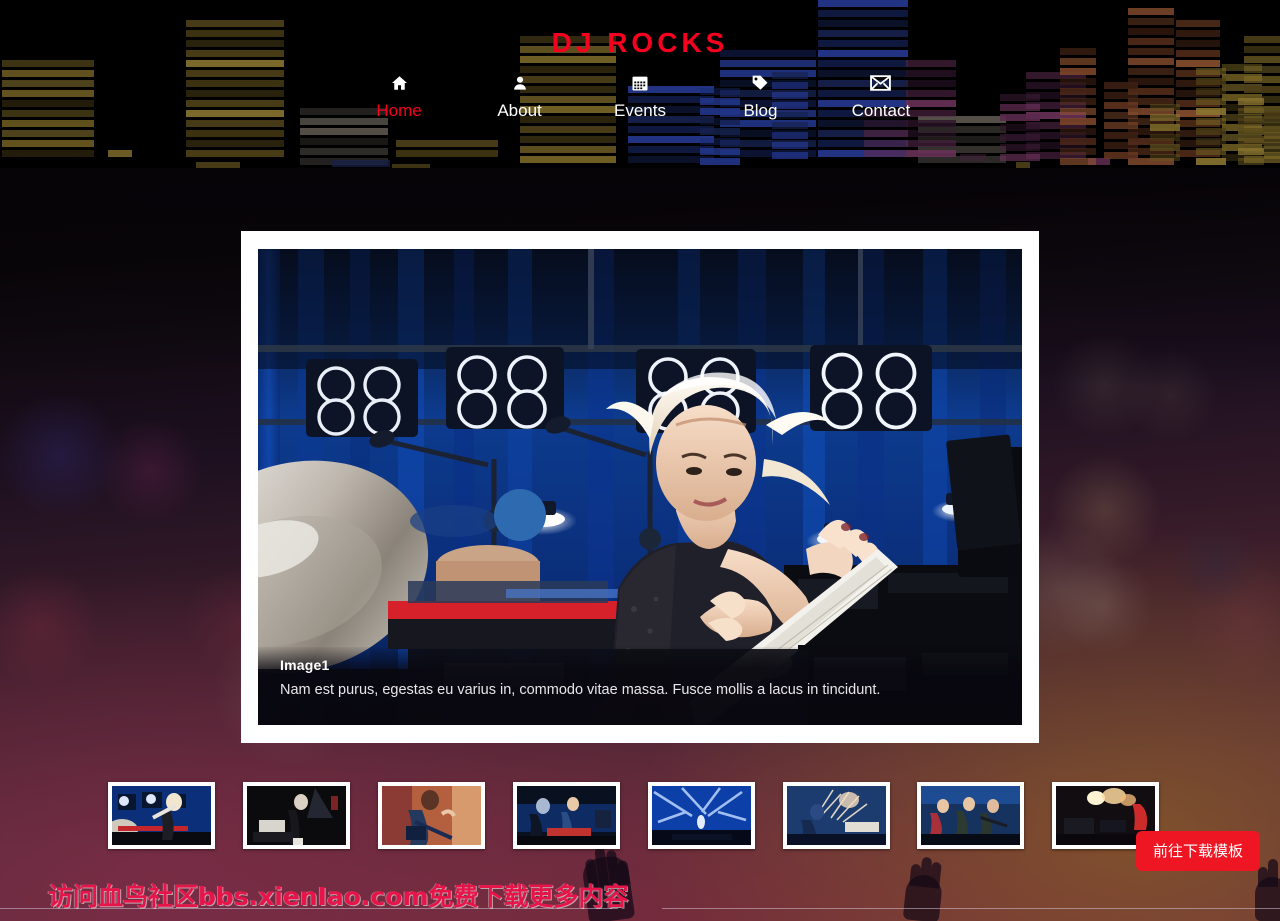  What do you see at coordinates (971, 908) in the screenshot?
I see `divider-line-right` at bounding box center [971, 908].